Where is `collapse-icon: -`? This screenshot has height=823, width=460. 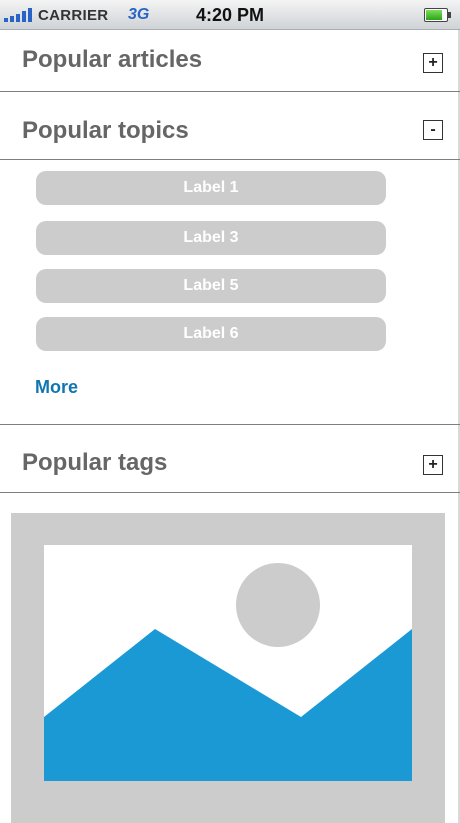
collapse-icon: - is located at coordinates (433, 130).